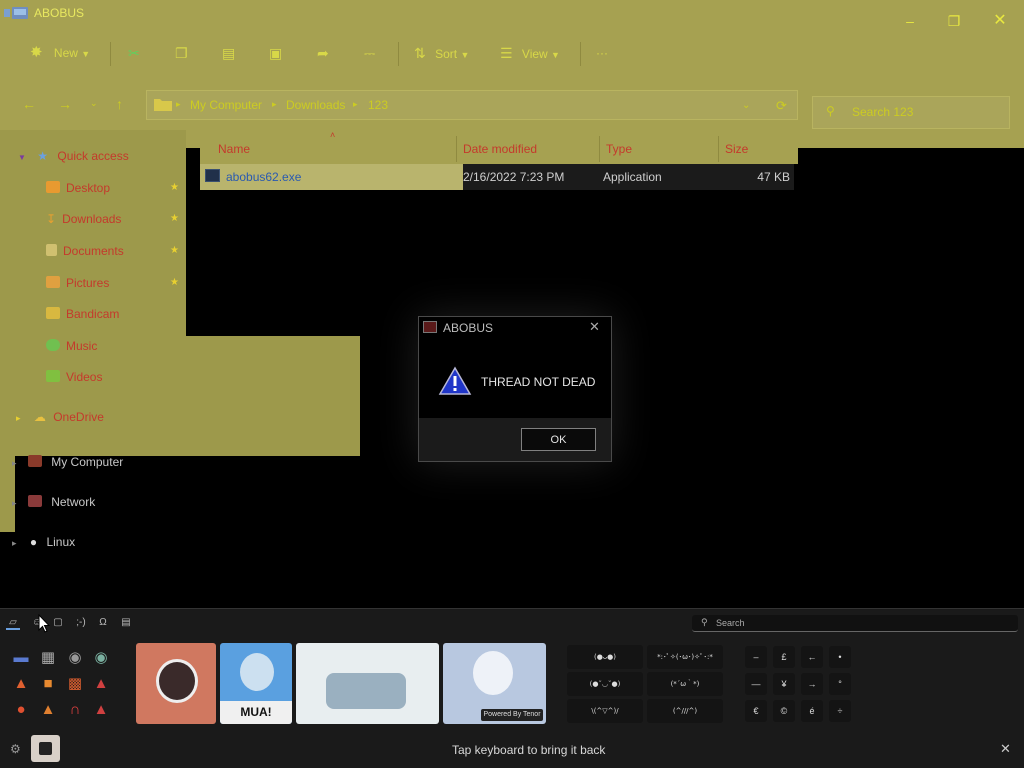 The image size is (1024, 768). What do you see at coordinates (48, 658) in the screenshot?
I see `emoji-item: ▦` at bounding box center [48, 658].